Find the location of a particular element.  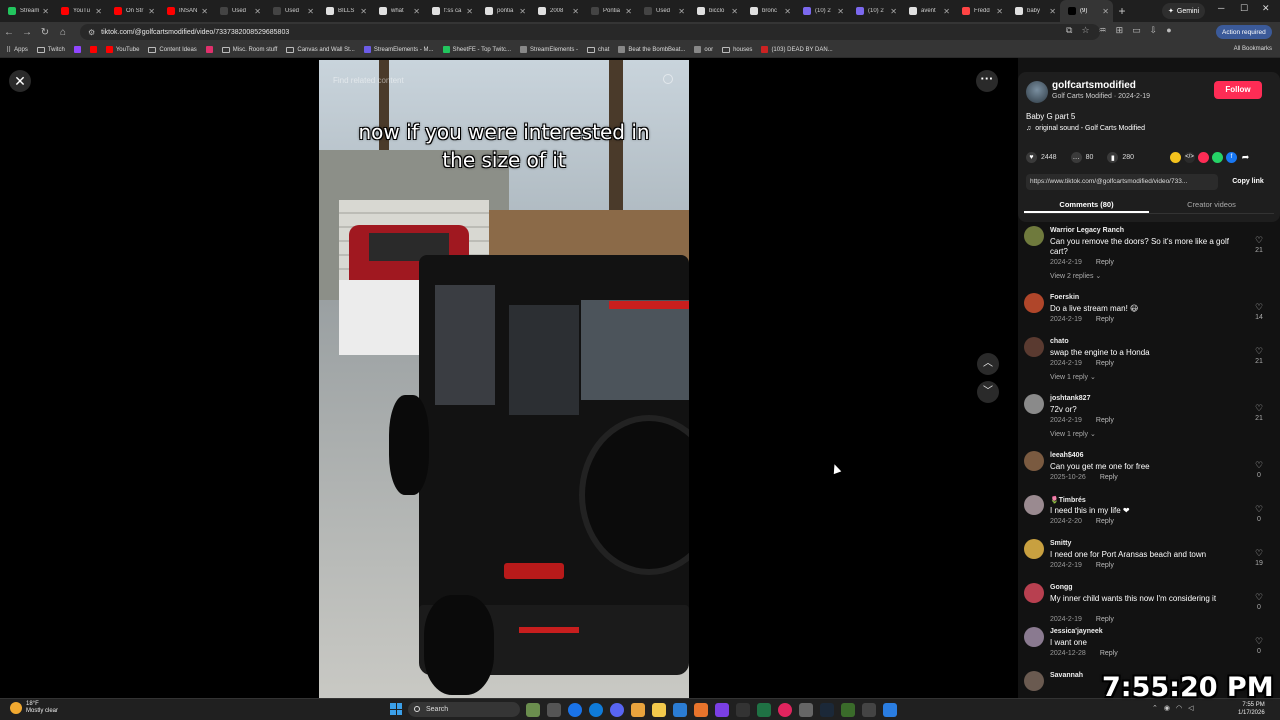

search-icon is located at coordinates (668, 79).